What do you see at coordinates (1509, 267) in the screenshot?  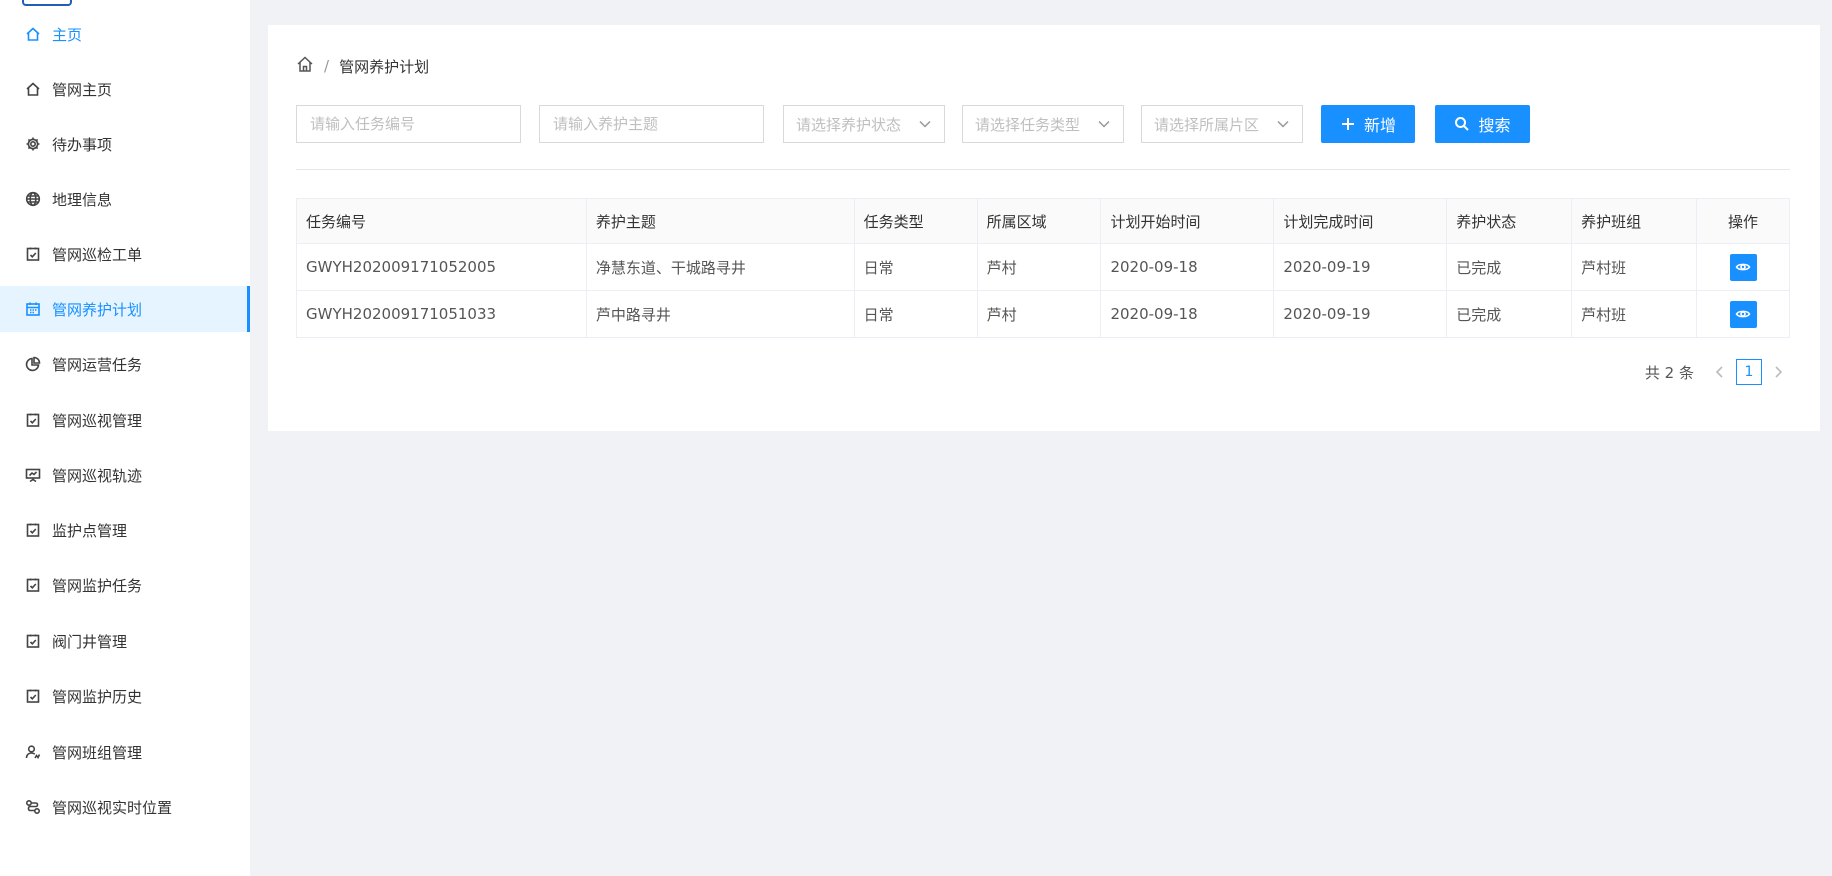 I see `cell-status: 已完成` at bounding box center [1509, 267].